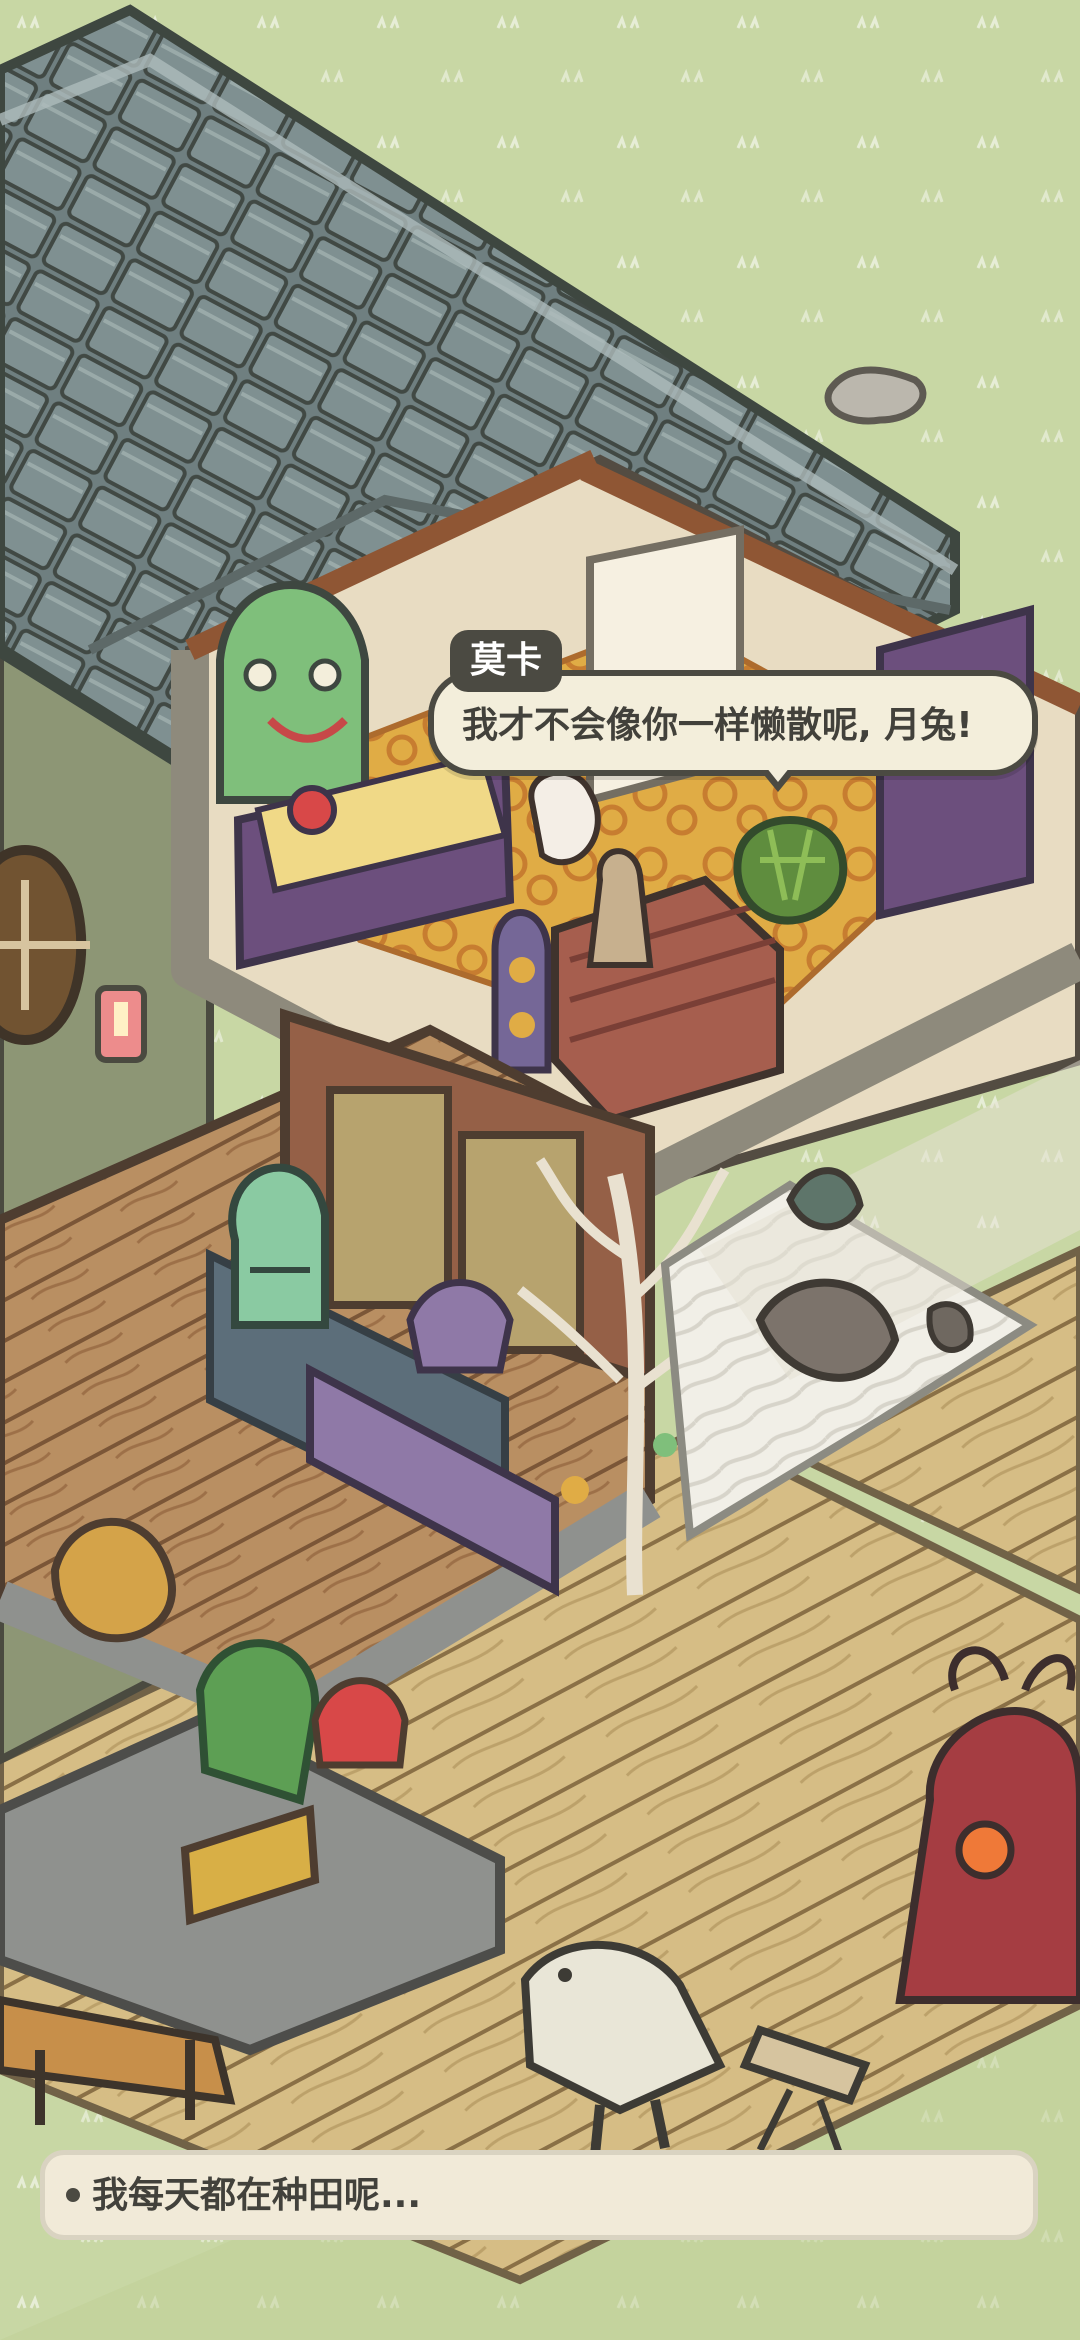  What do you see at coordinates (506, 661) in the screenshot?
I see `speaker-name-tag: 莫卡` at bounding box center [506, 661].